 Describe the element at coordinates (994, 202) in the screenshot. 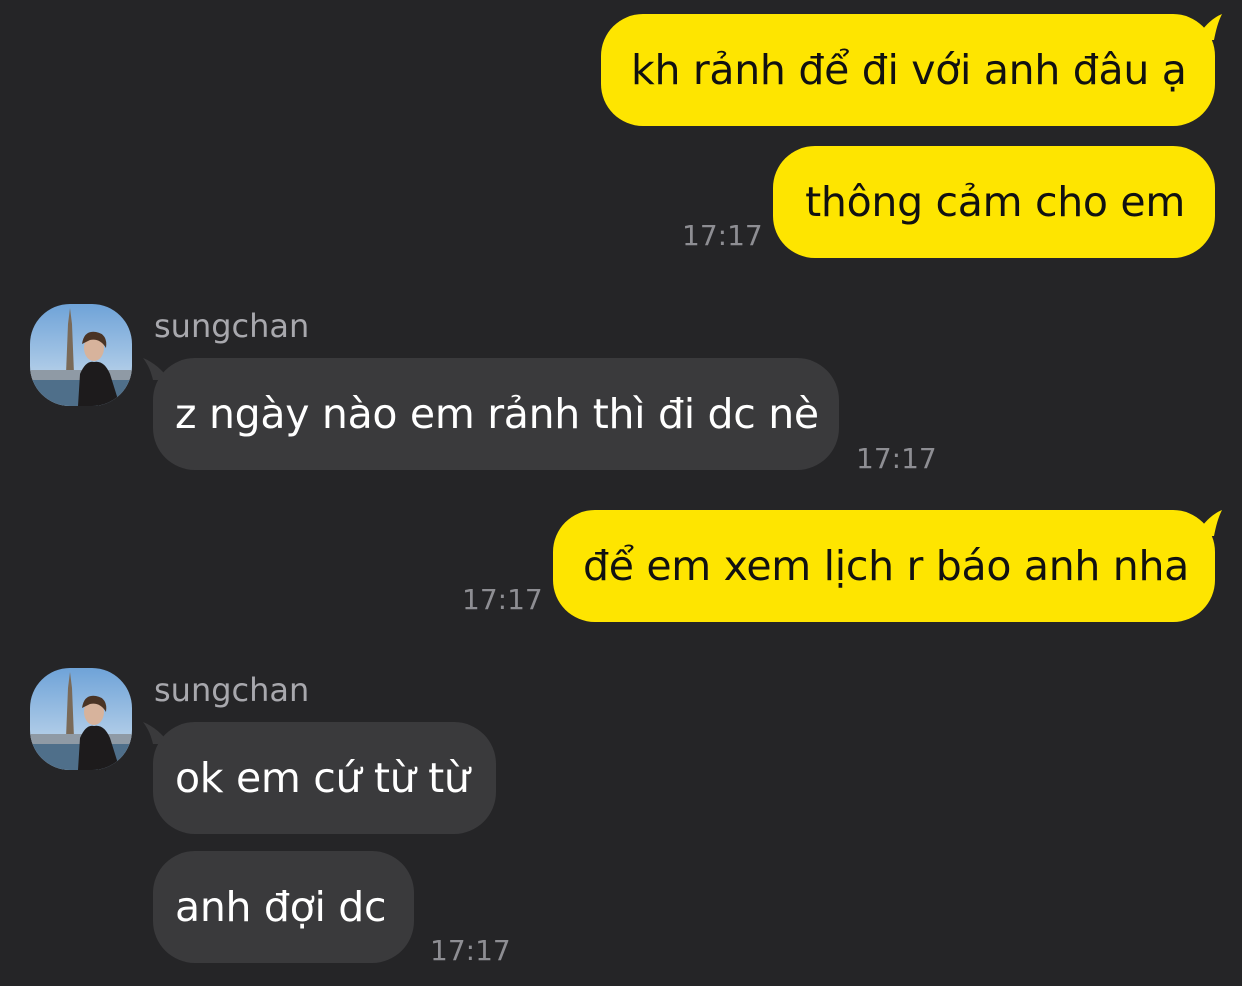

I see `outgoing-message-bubble: thông cảm cho em` at that location.